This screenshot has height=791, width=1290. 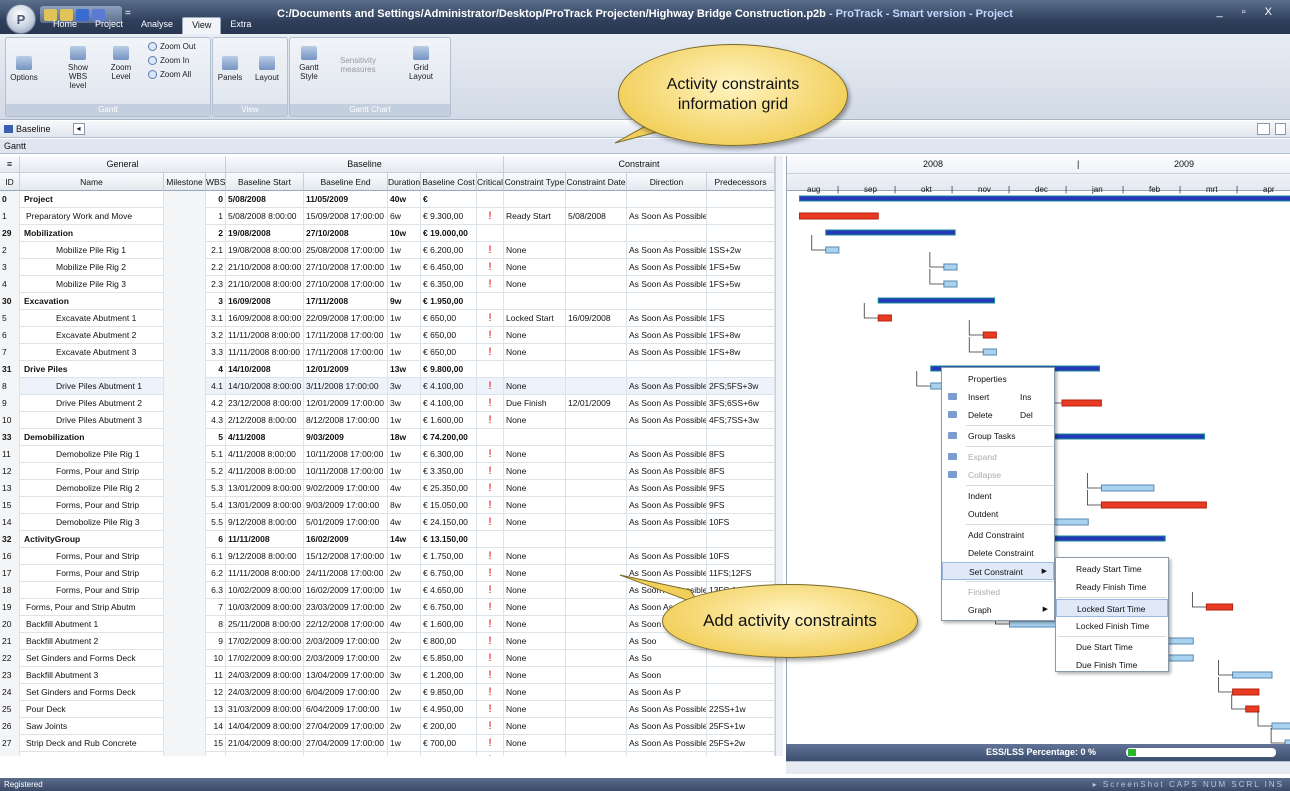 What do you see at coordinates (265, 658) in the screenshot?
I see `cell-start: 17/02/2009 8:00:00` at bounding box center [265, 658].